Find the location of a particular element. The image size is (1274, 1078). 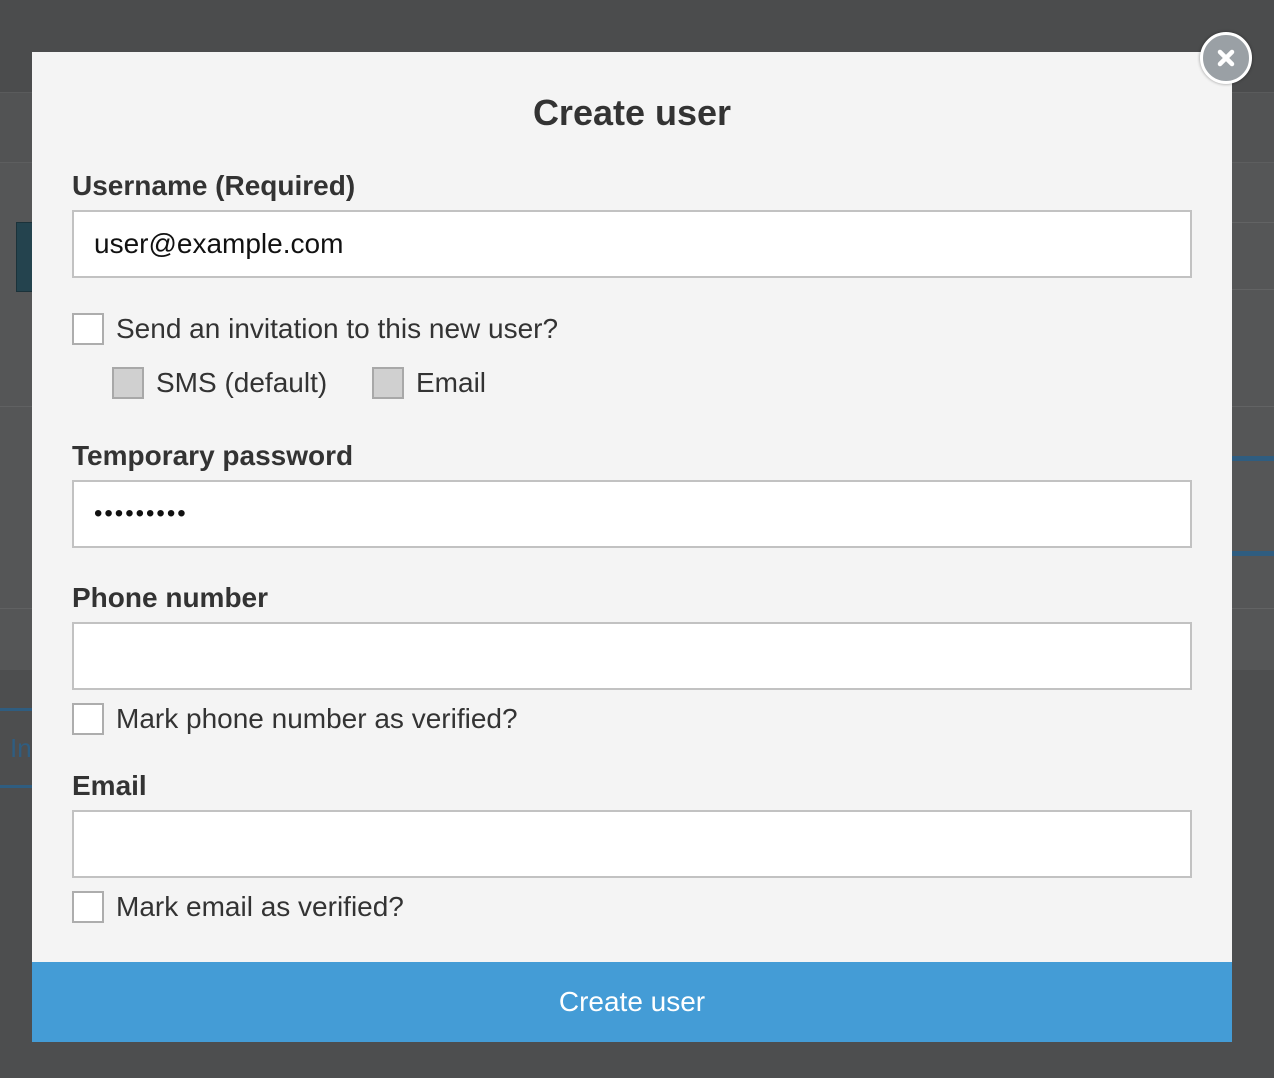

invite-email-checkbox is located at coordinates (388, 383).